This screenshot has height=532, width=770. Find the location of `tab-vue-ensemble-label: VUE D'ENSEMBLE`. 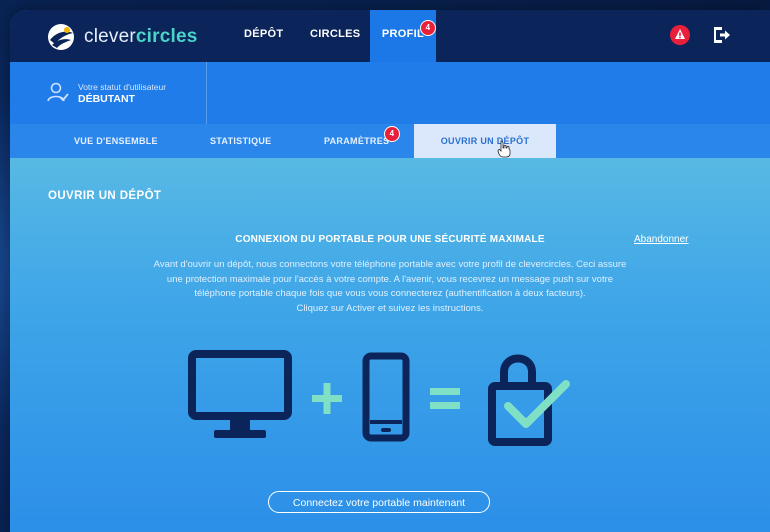

tab-vue-ensemble-label: VUE D'ENSEMBLE is located at coordinates (116, 141).